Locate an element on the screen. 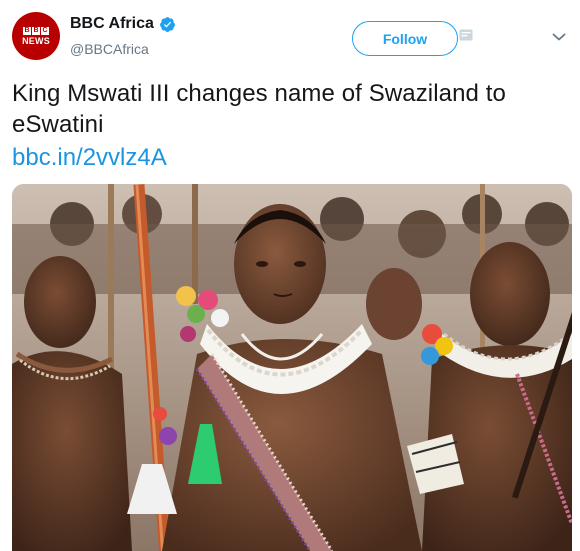 The image size is (580, 551). avatar: B B C NEWS is located at coordinates (36, 36).